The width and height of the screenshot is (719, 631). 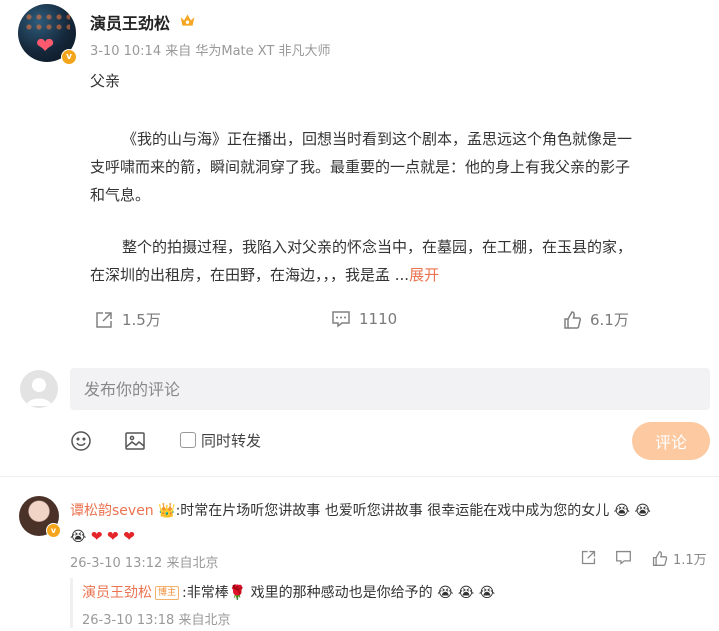 I want to click on emoji-icon, so click(x=81, y=441).